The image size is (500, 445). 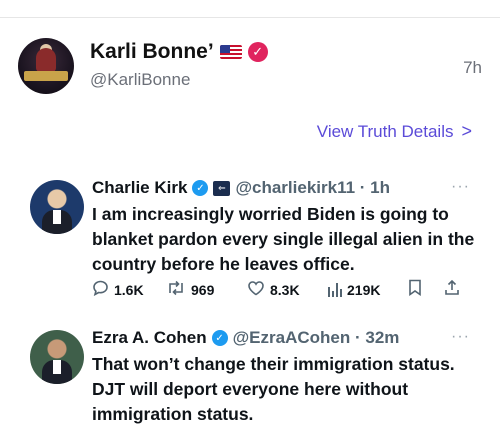 I want to click on bookmark-button, so click(x=426, y=290).